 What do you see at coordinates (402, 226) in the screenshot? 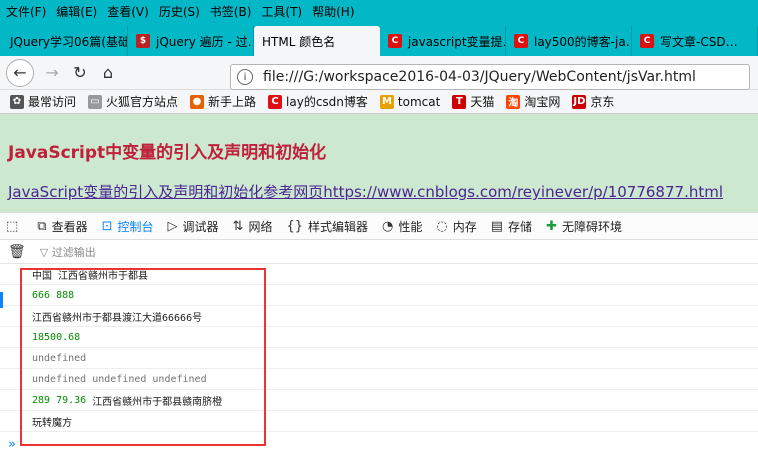
I see `performance-tab: ◔ 性能` at bounding box center [402, 226].